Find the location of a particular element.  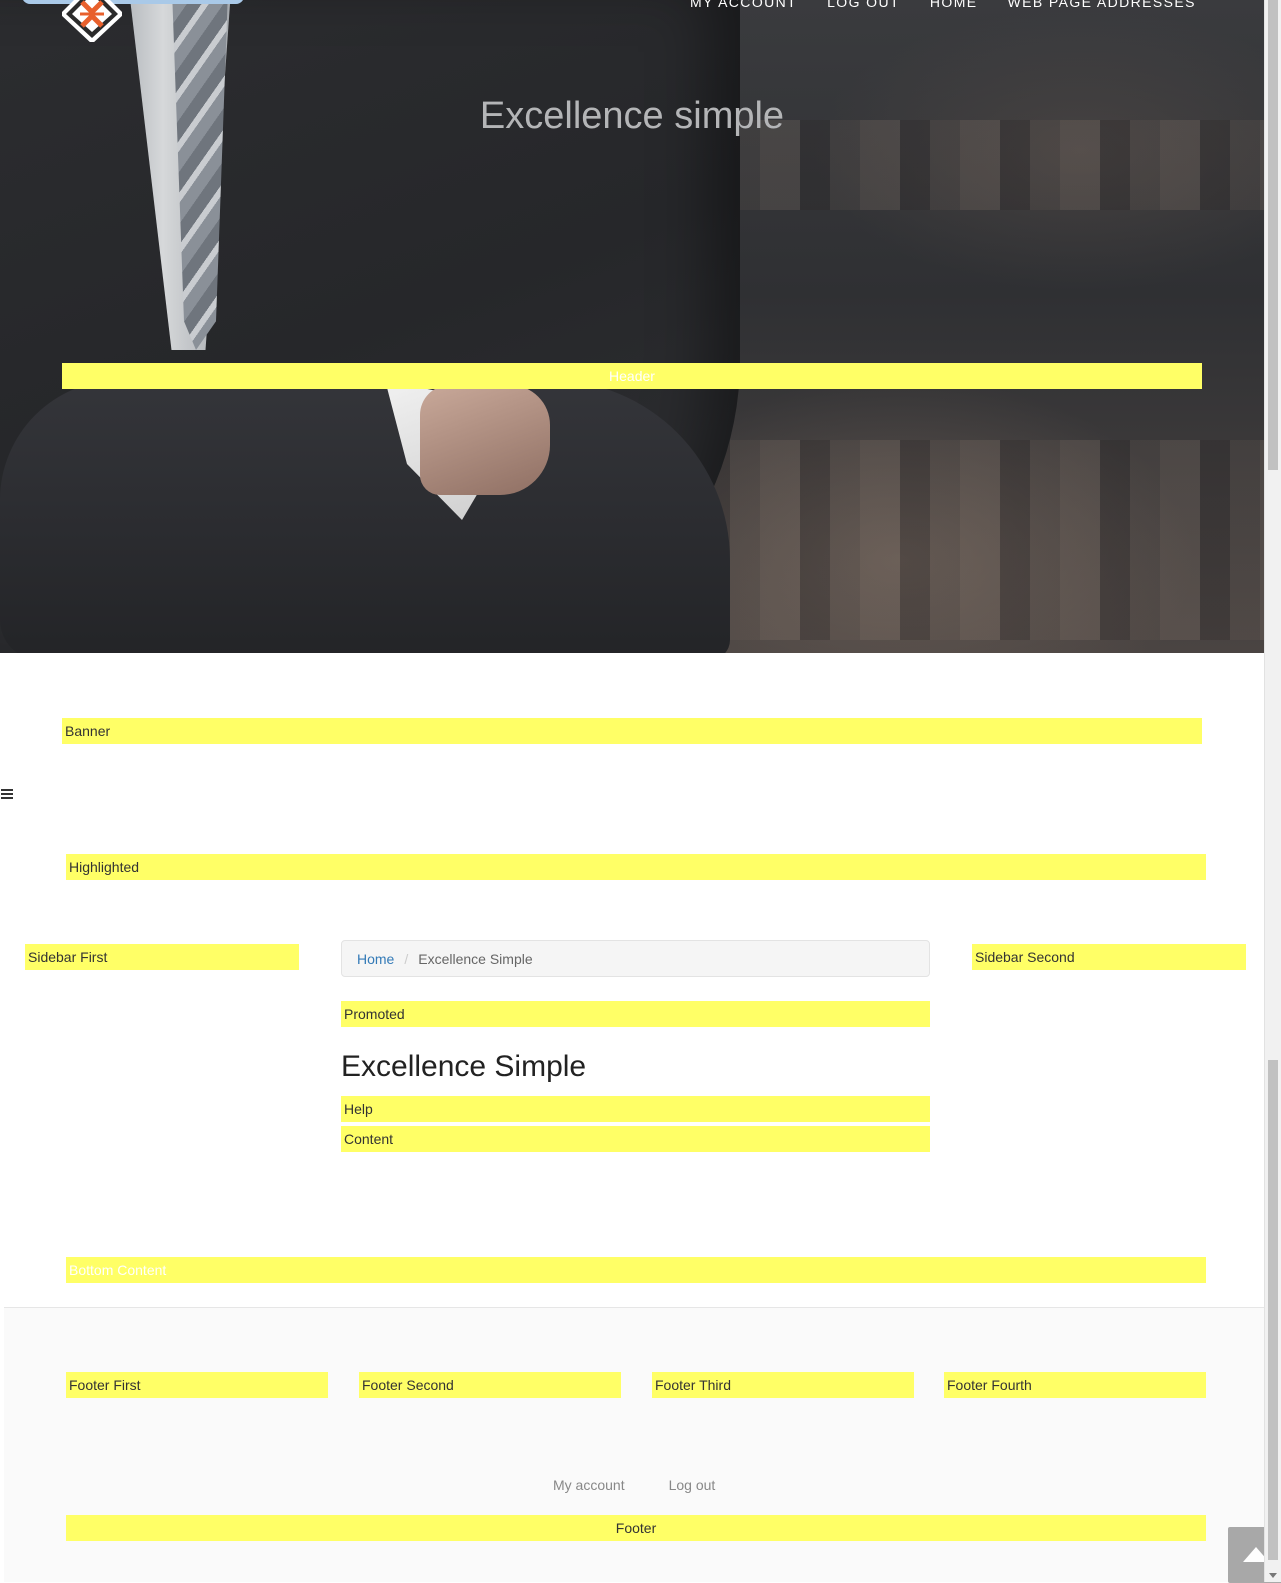

footer-log-out-link: Log out is located at coordinates (692, 1485).